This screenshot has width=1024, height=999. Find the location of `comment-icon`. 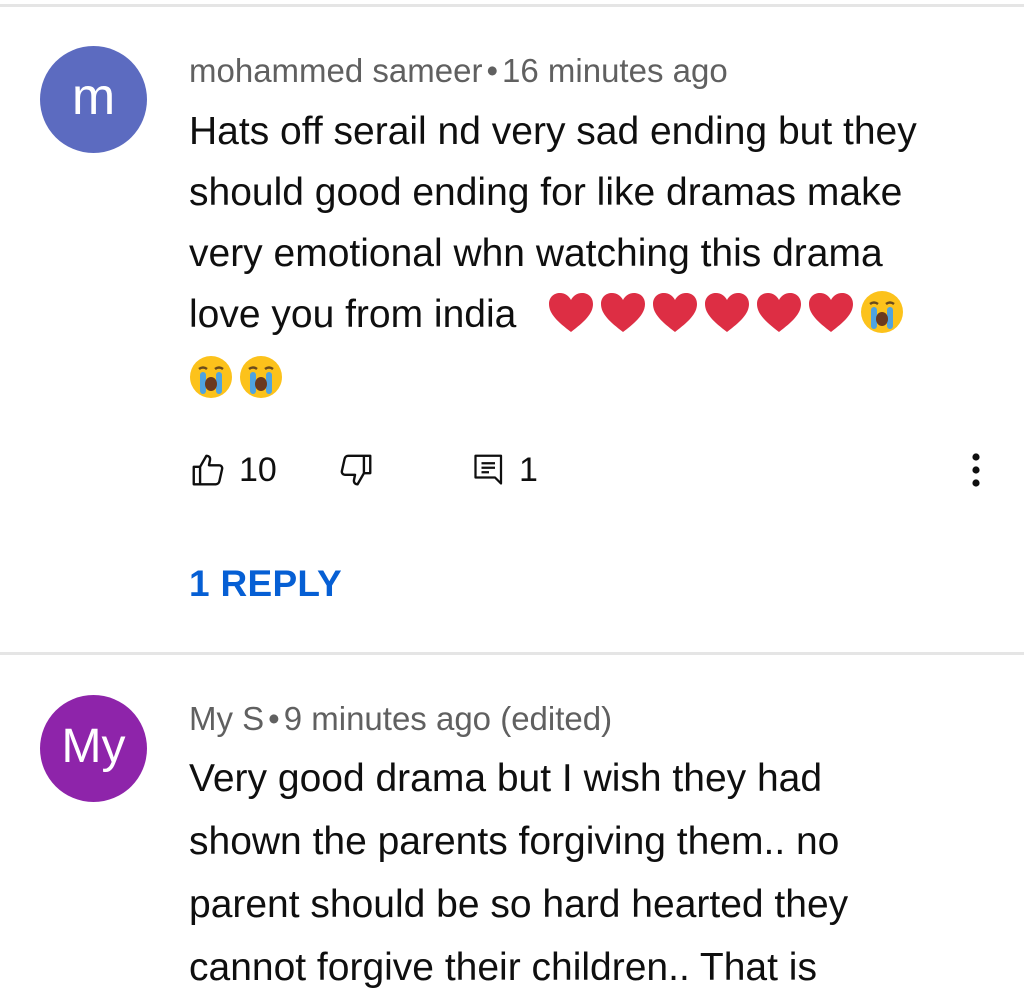

comment-icon is located at coordinates (488, 469).